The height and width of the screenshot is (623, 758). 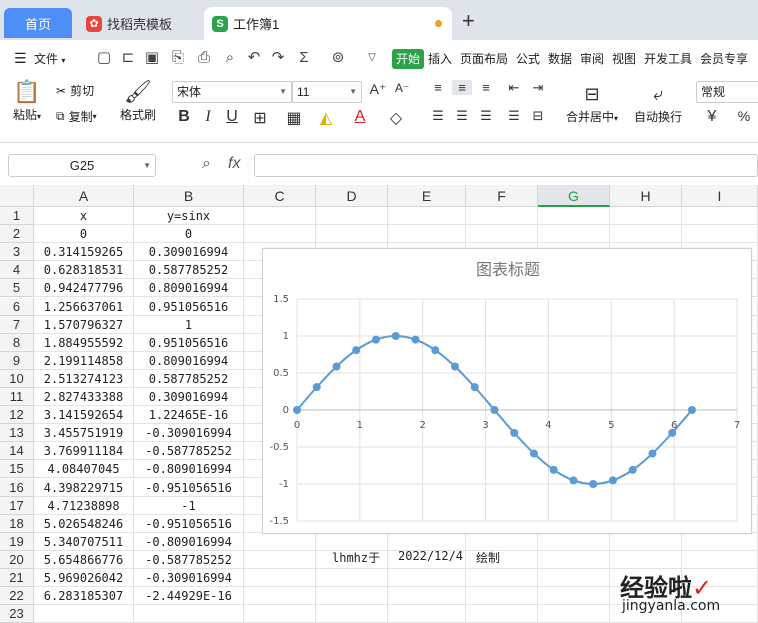 What do you see at coordinates (84, 378) in the screenshot?
I see `cell: 2.513274123` at bounding box center [84, 378].